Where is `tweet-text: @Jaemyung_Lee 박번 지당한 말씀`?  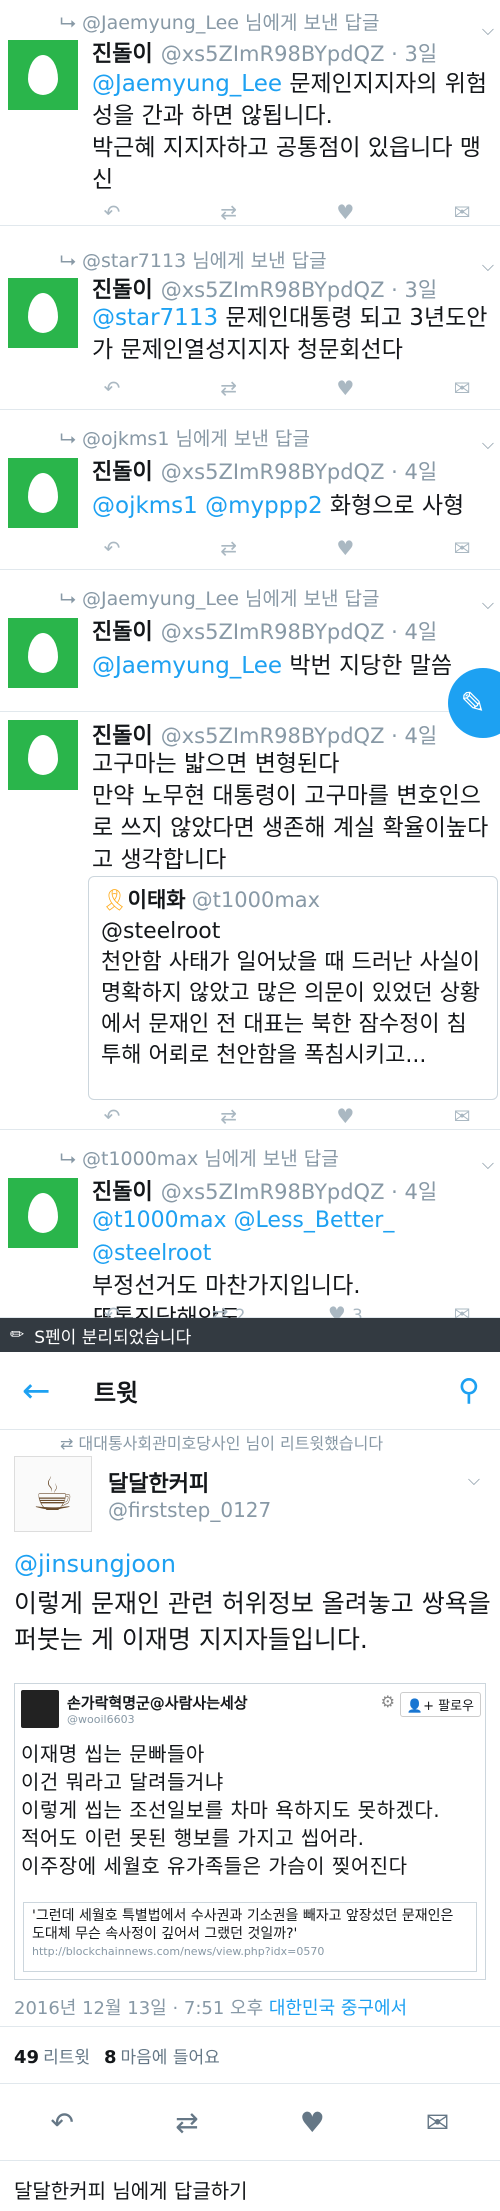
tweet-text: @Jaemyung_Lee 박번 지당한 말씀 is located at coordinates (292, 666).